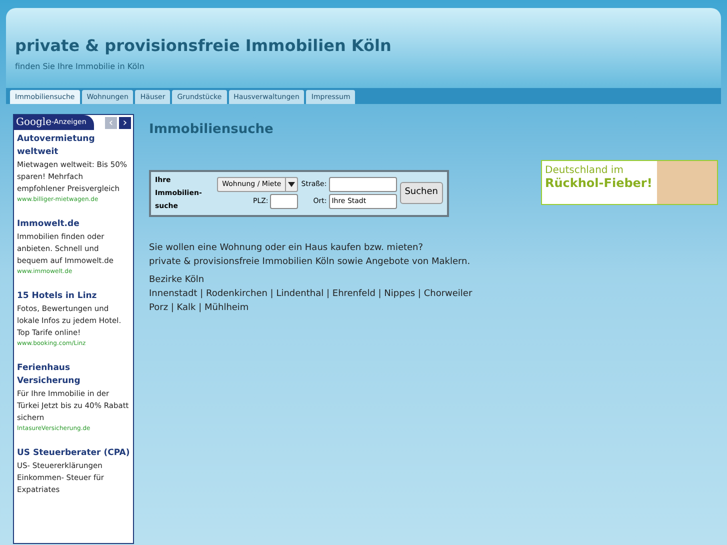 The height and width of the screenshot is (545, 727). What do you see at coordinates (599, 183) in the screenshot?
I see `banner-text: Rückhol-Fieber!` at bounding box center [599, 183].